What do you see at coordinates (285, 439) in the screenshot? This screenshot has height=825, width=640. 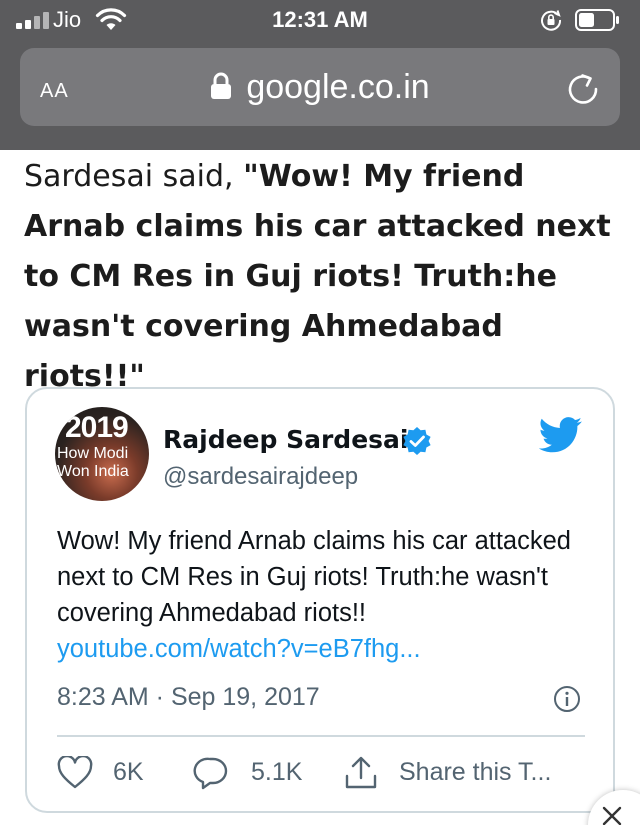 I see `display-name: Rajdeep Sardesai` at bounding box center [285, 439].